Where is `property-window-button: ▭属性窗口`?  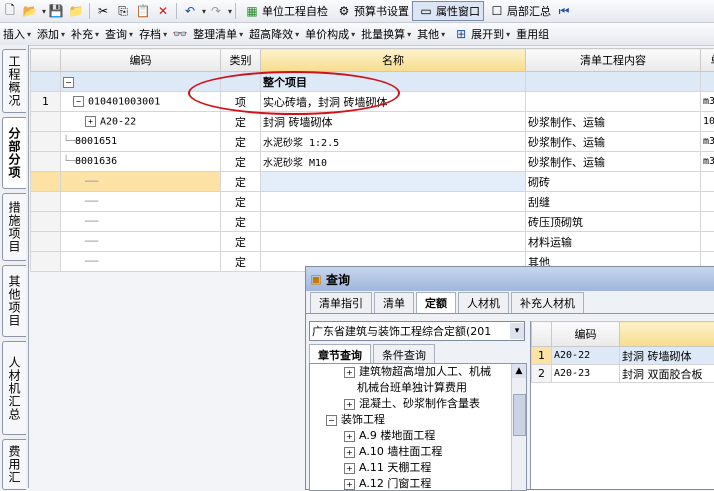 property-window-button: ▭属性窗口 is located at coordinates (448, 11).